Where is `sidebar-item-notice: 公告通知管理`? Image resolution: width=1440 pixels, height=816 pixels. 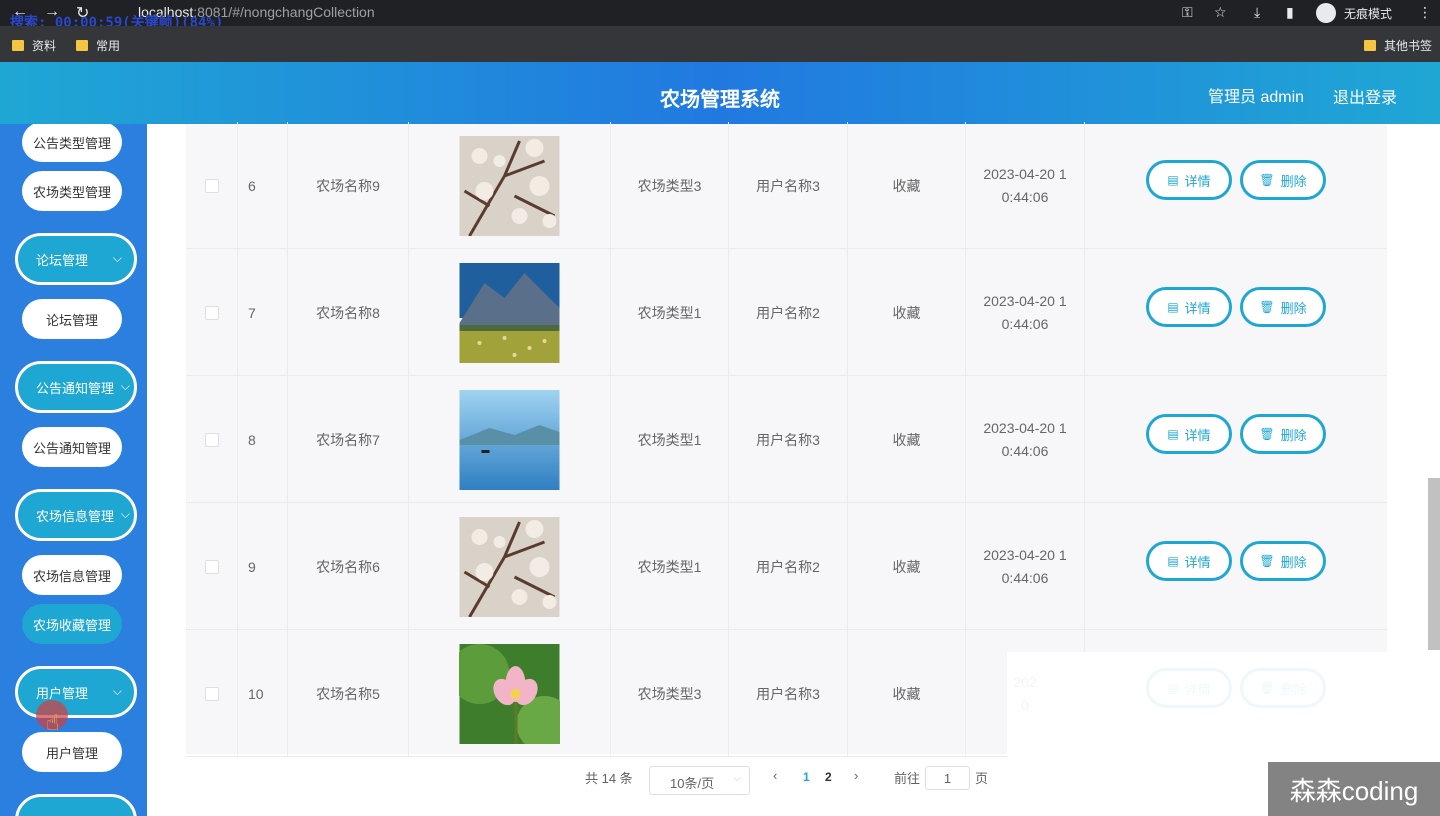 sidebar-item-notice: 公告通知管理 is located at coordinates (72, 447).